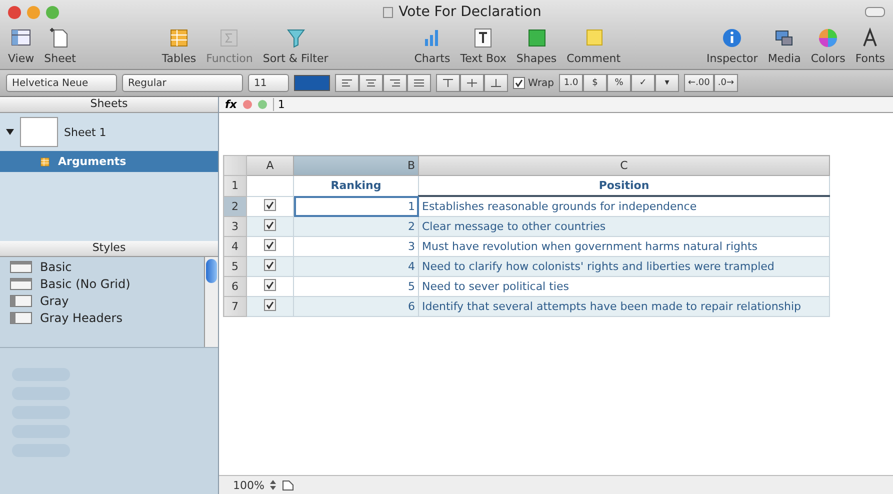  Describe the element at coordinates (356, 166) in the screenshot. I see `column-header: B` at that location.